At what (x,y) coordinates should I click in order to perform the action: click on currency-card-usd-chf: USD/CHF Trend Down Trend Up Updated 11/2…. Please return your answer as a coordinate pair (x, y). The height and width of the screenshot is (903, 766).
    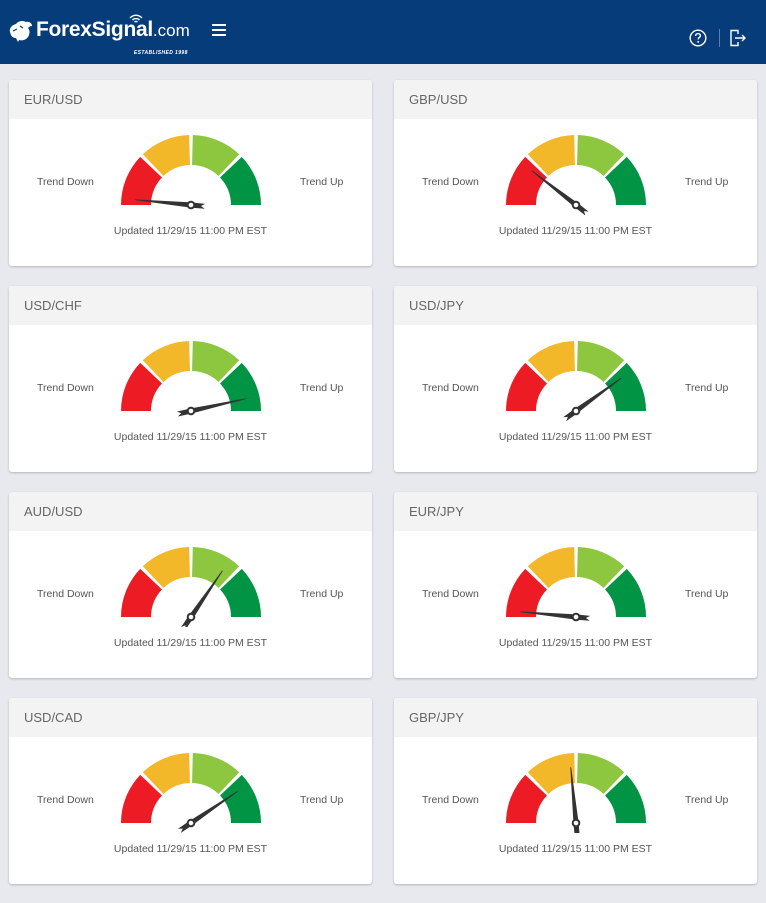
    Looking at the image, I should click on (190, 379).